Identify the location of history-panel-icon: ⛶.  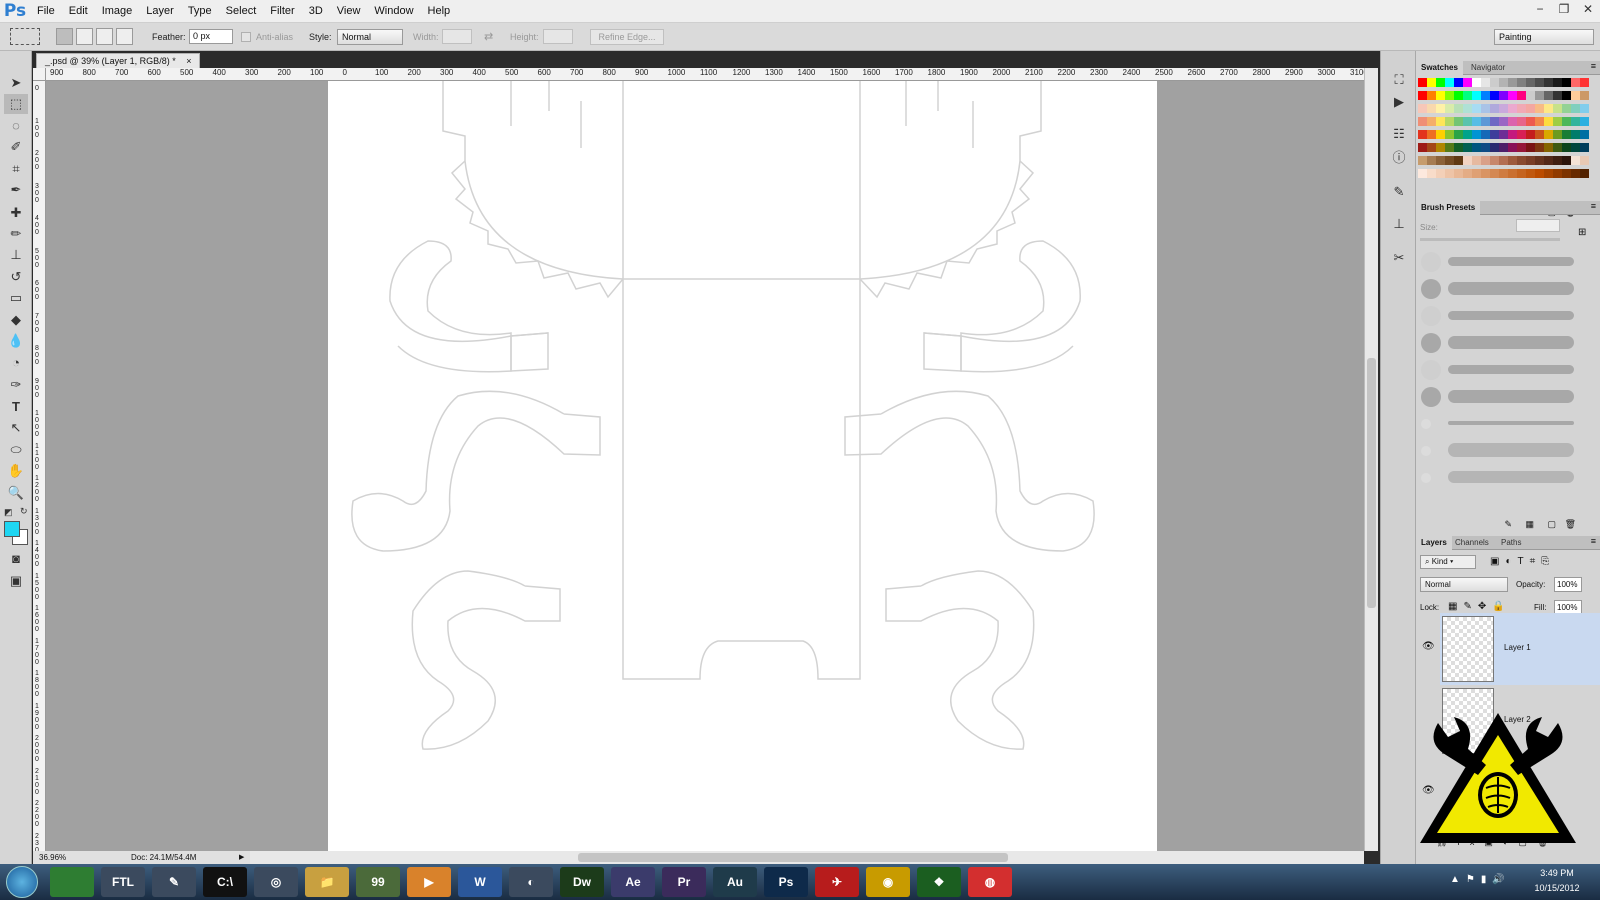
(1399, 80).